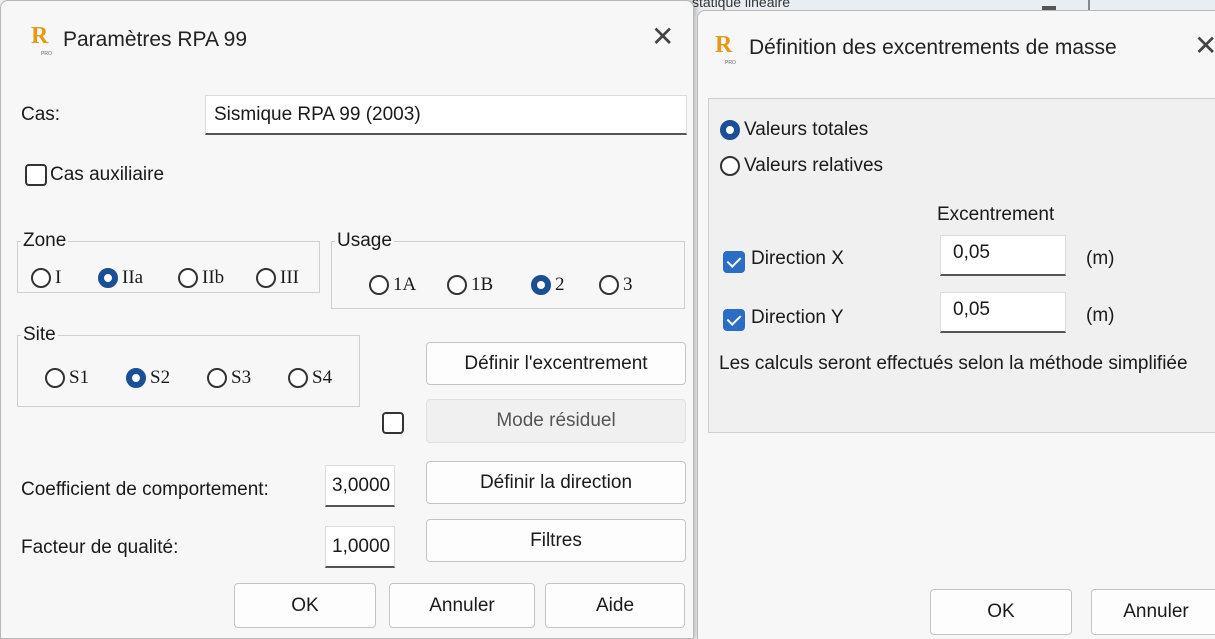  What do you see at coordinates (794, 130) in the screenshot?
I see `valeurs-totales-radio: Valeurs totales` at bounding box center [794, 130].